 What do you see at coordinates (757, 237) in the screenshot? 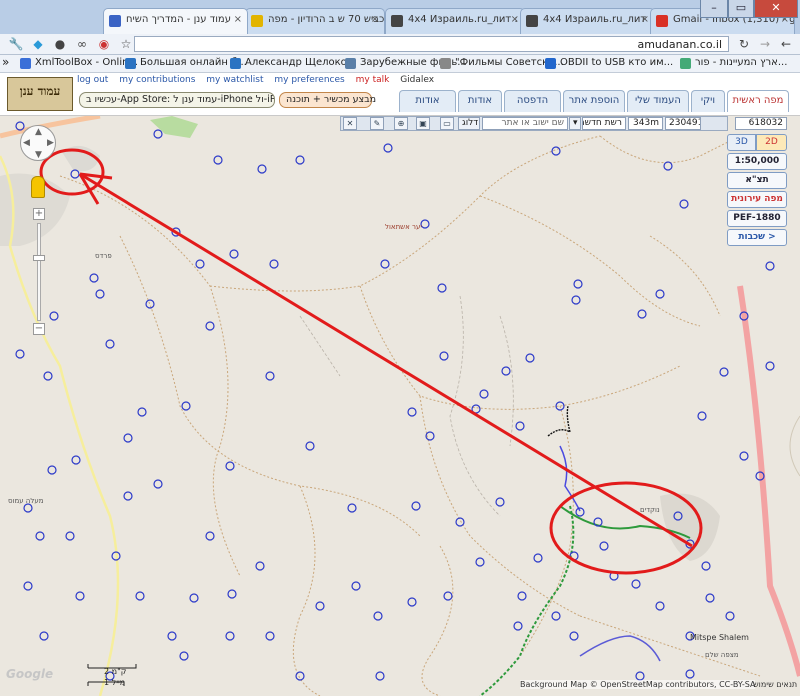
I see `layers-button: שכבות >` at bounding box center [757, 237].